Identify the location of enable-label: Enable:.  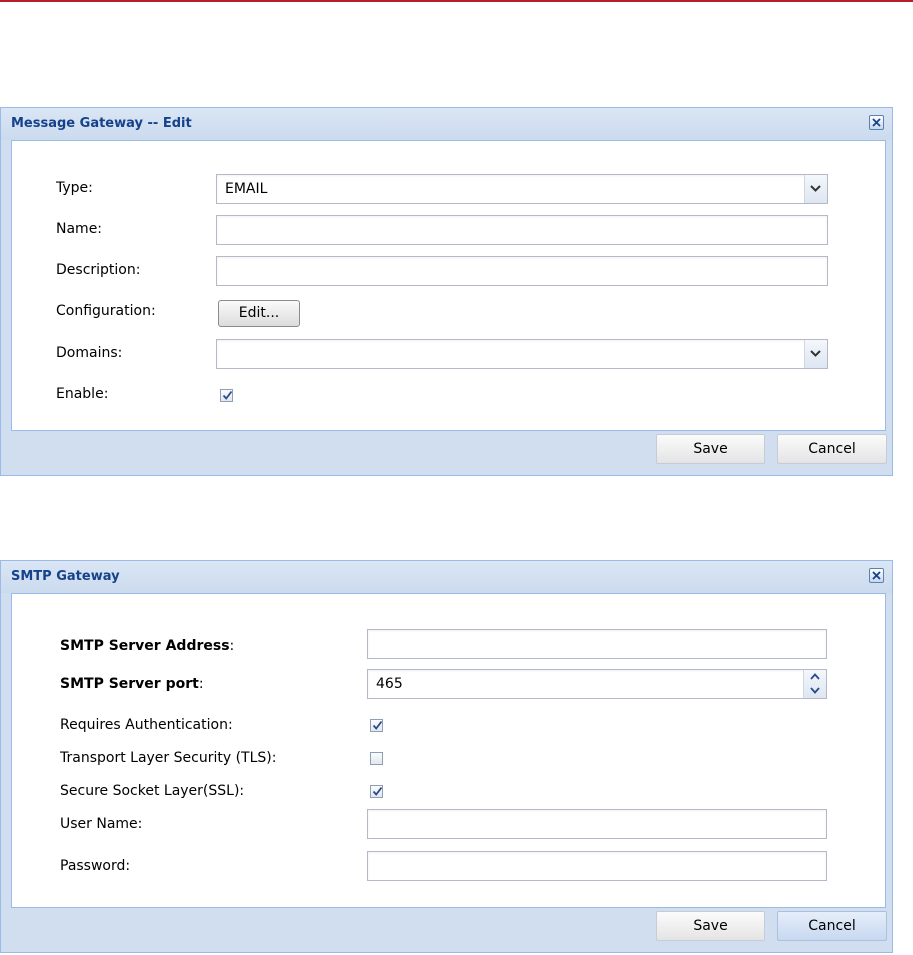
(82, 394).